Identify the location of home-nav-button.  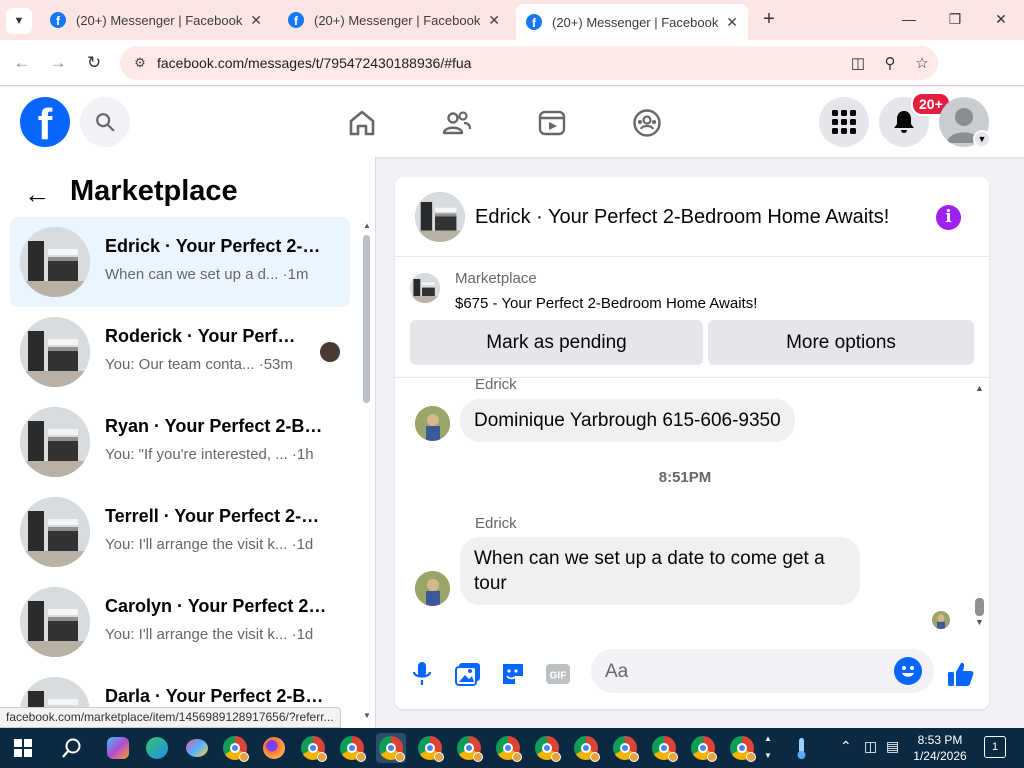
(362, 123).